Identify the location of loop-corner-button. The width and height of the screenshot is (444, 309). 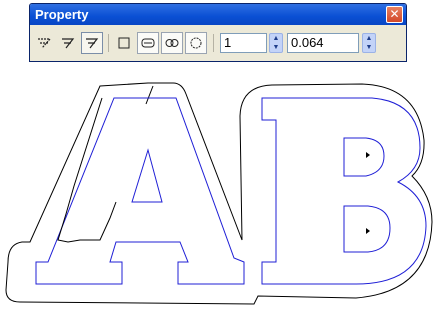
(172, 43).